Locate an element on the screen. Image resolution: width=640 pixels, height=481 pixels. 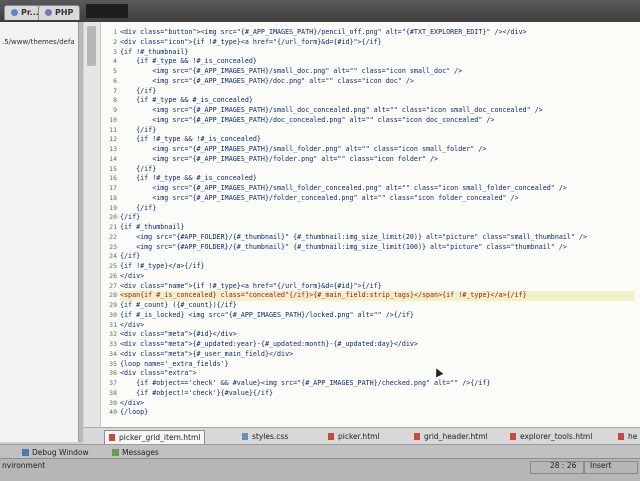
line-number: 19 is located at coordinates (113, 207).